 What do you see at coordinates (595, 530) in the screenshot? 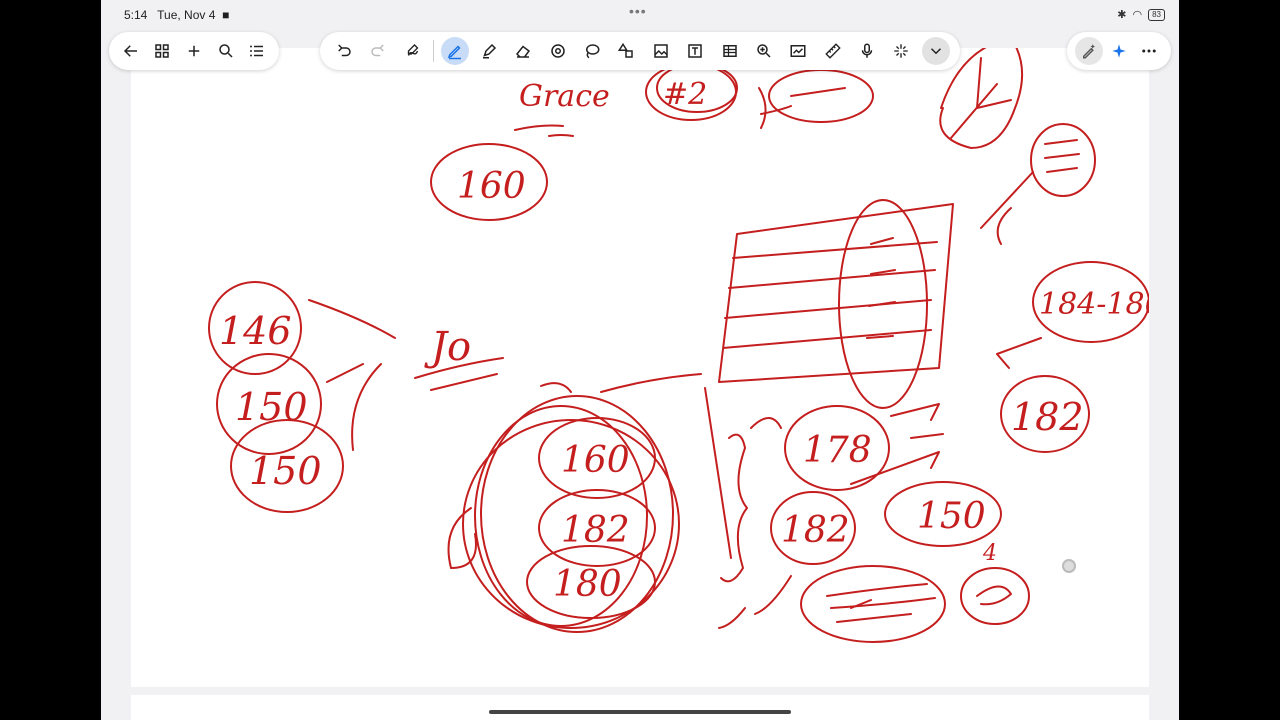
I see `label-182: 182` at bounding box center [595, 530].